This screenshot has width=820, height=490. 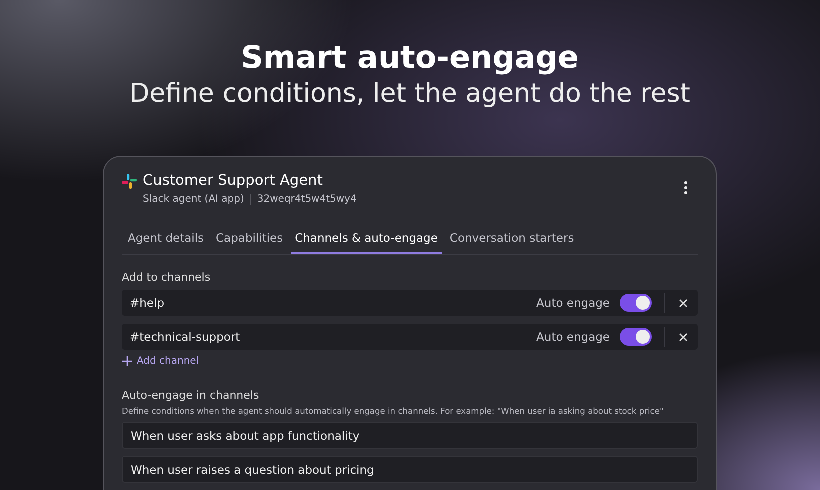 What do you see at coordinates (512, 239) in the screenshot?
I see `tab: Conversation starters` at bounding box center [512, 239].